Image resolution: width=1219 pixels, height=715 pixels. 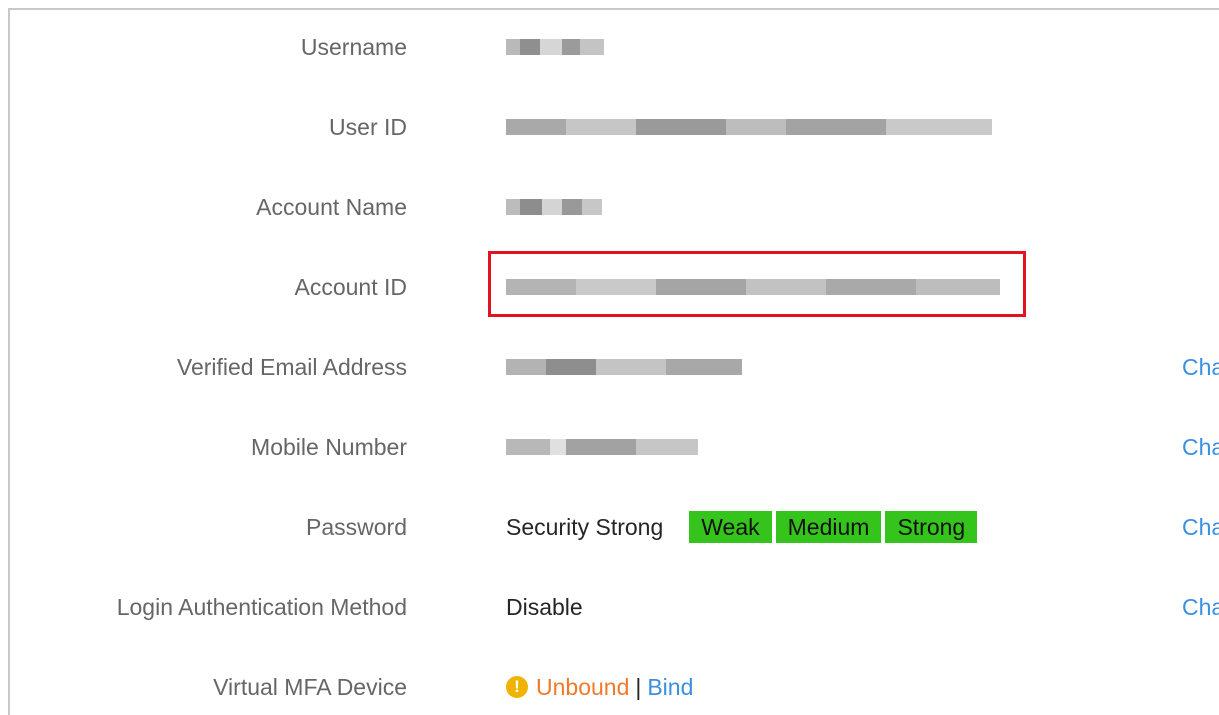 What do you see at coordinates (670, 687) in the screenshot?
I see `bind-mfa-link: Bind` at bounding box center [670, 687].